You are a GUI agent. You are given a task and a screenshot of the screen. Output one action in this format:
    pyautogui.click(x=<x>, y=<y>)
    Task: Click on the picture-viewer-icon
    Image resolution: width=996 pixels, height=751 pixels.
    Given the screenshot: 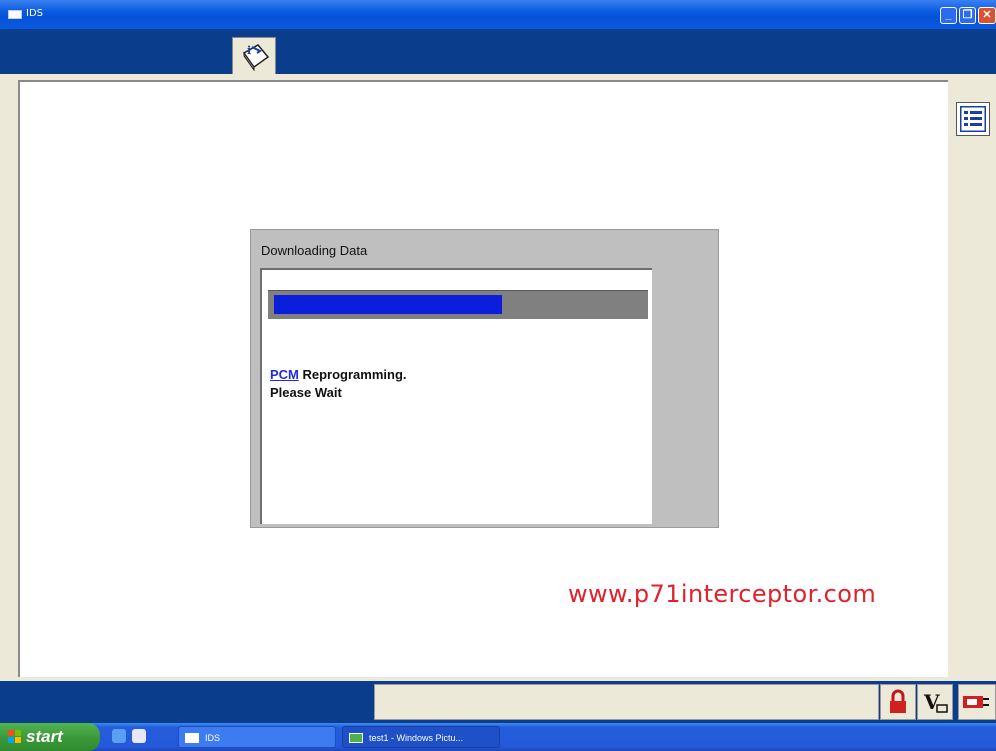 What is the action you would take?
    pyautogui.click(x=356, y=738)
    